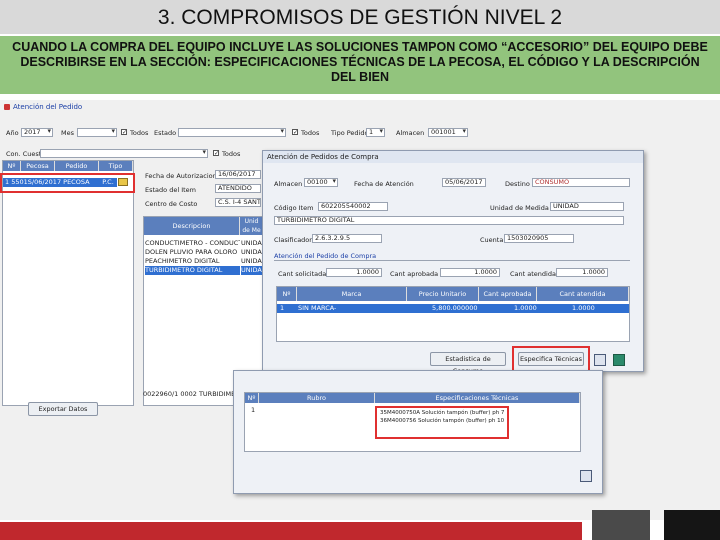 The width and height of the screenshot is (720, 540). I want to click on grid-header-num: Nº, so click(12, 166).